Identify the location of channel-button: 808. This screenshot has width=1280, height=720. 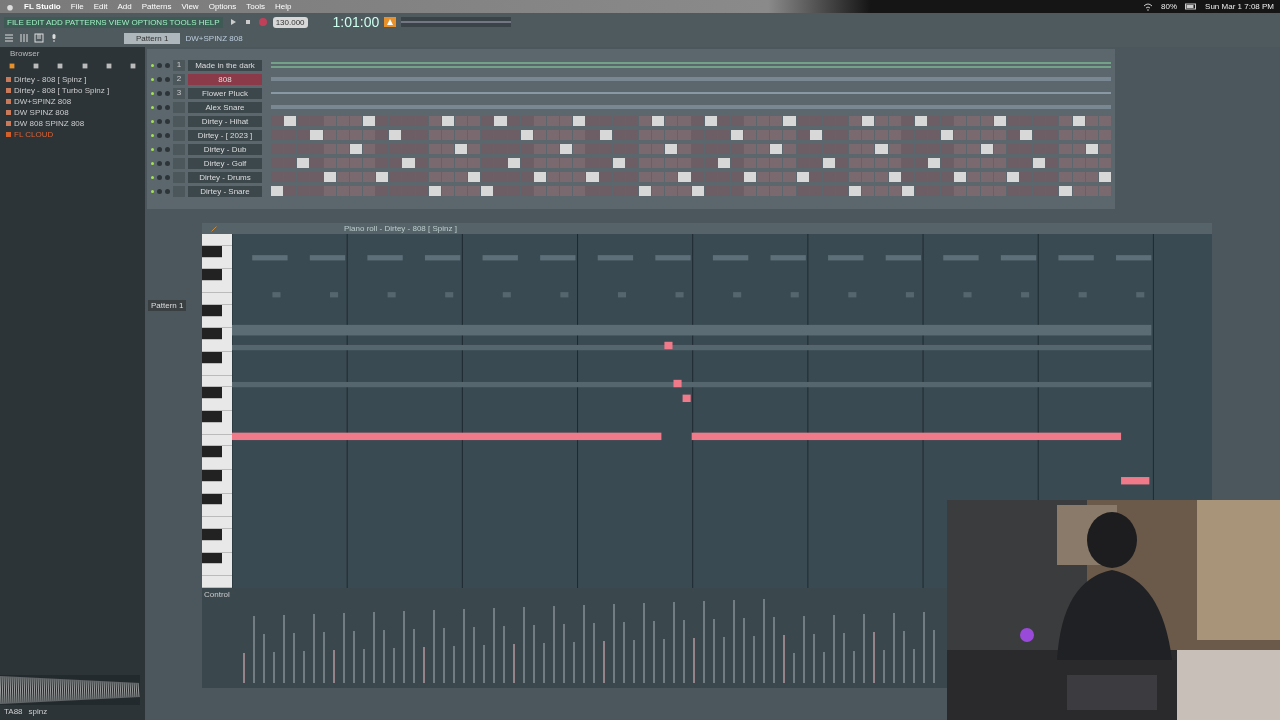
(225, 79).